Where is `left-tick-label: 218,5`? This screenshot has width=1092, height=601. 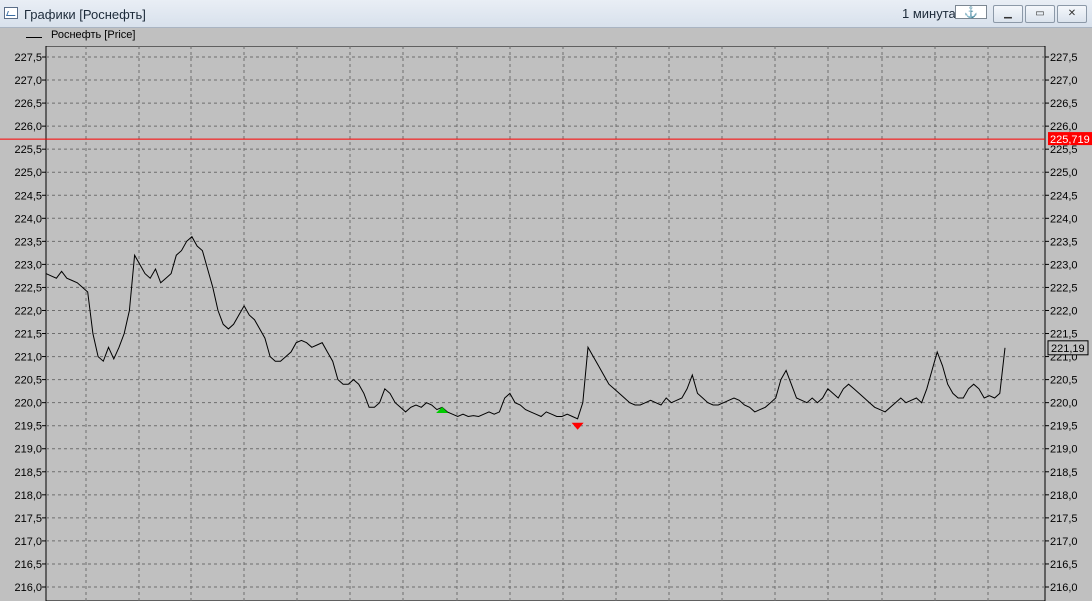 left-tick-label: 218,5 is located at coordinates (28, 473).